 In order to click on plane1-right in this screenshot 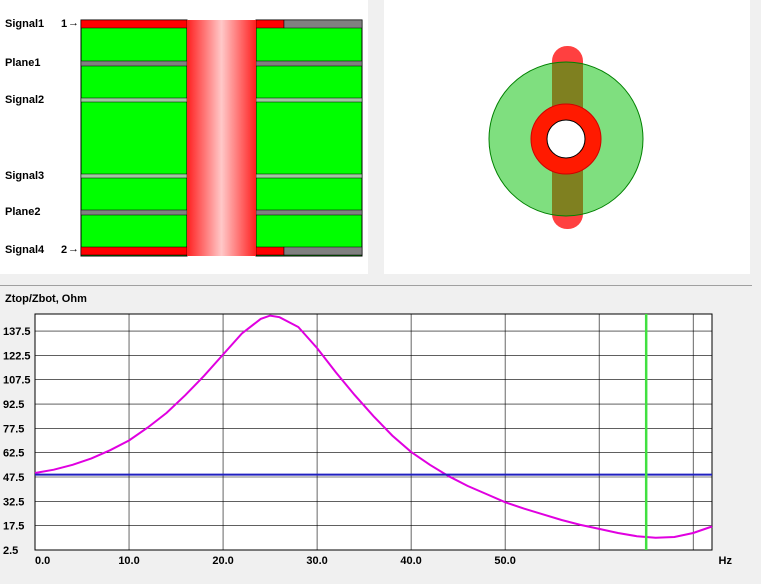, I will do `click(309, 63)`.